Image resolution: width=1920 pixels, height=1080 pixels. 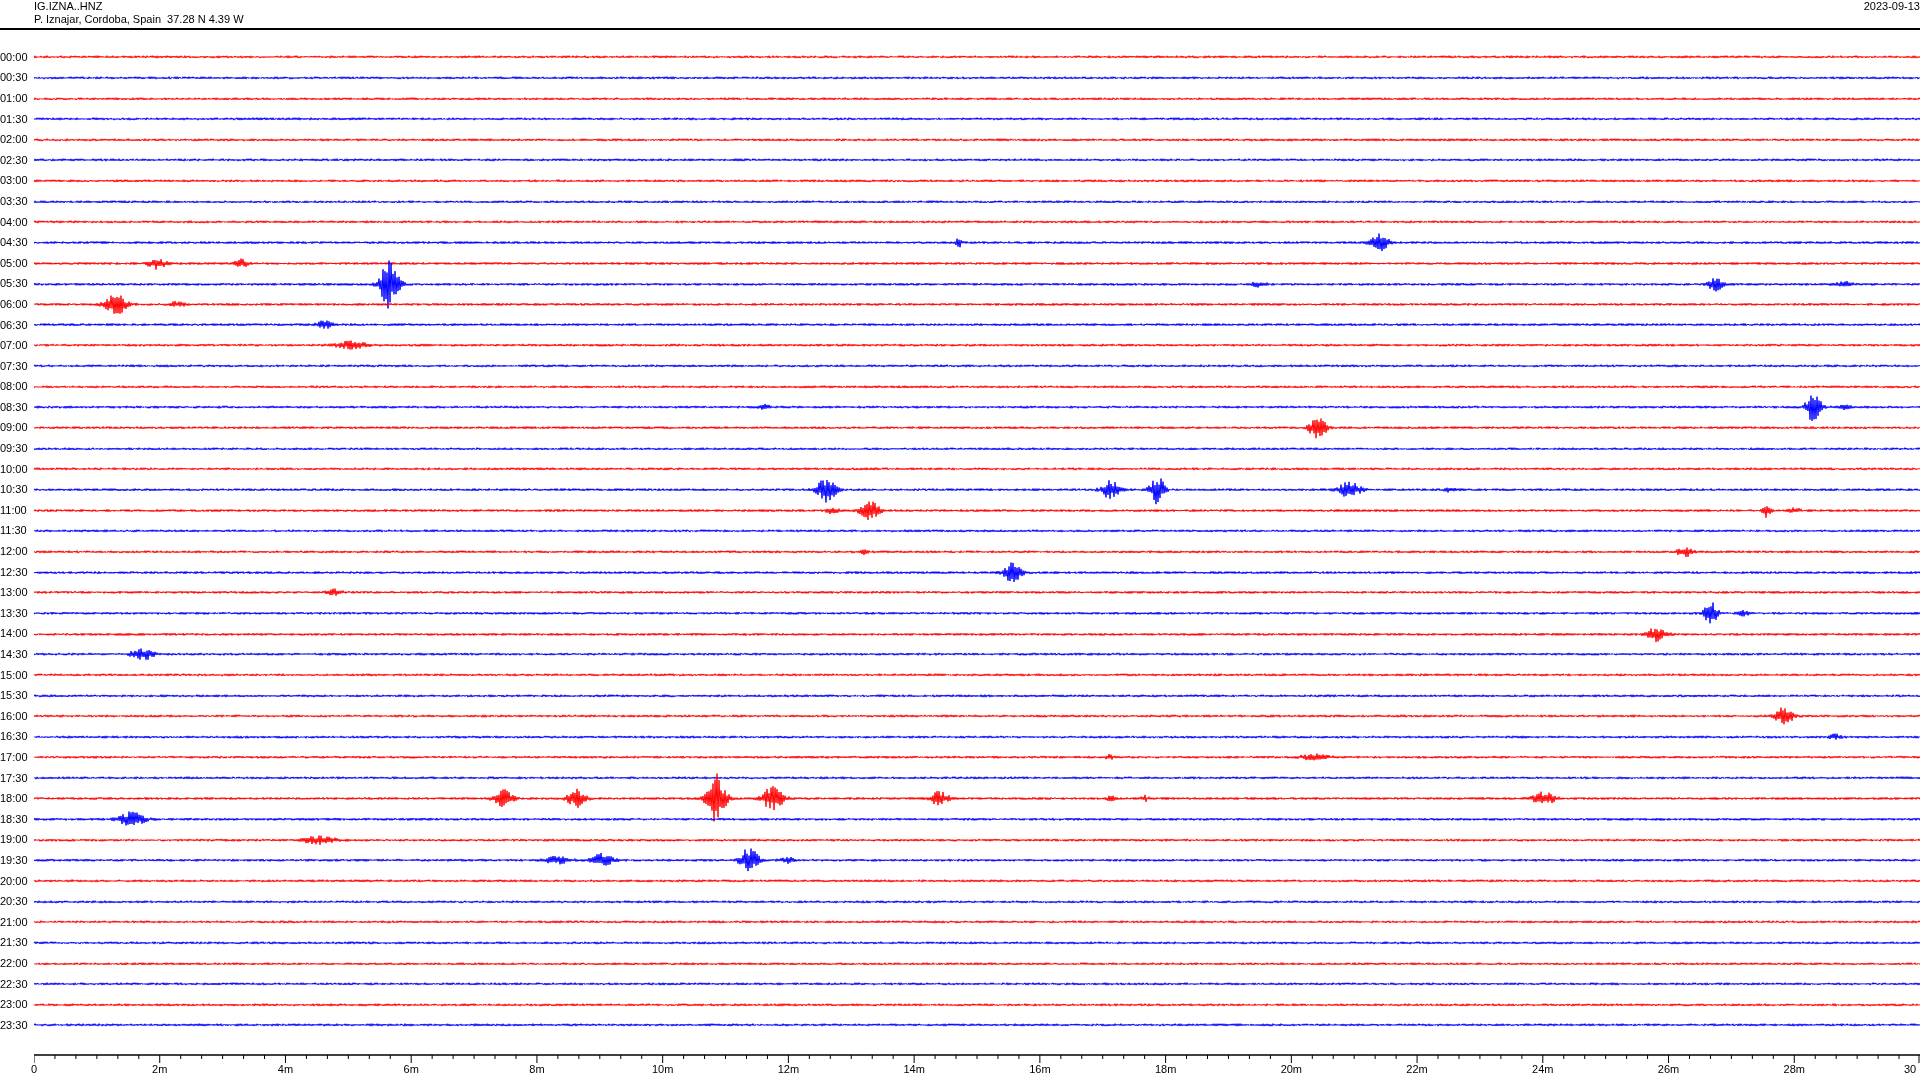 What do you see at coordinates (14, 531) in the screenshot?
I see `time-label: 11:30` at bounding box center [14, 531].